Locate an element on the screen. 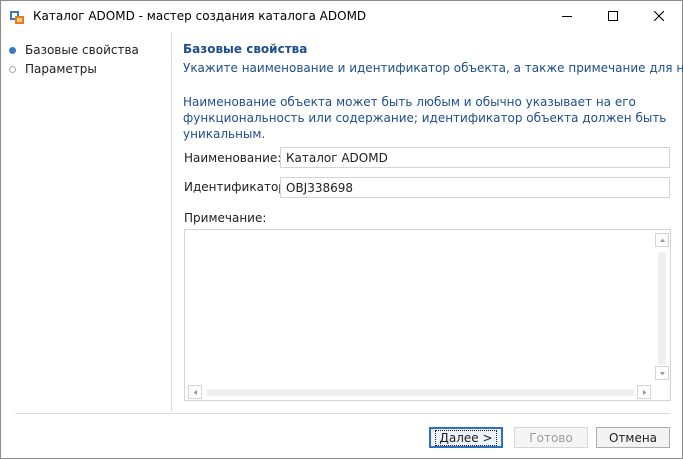 Image resolution: width=683 pixels, height=459 pixels. step-inactive-dot-icon is located at coordinates (12, 69).